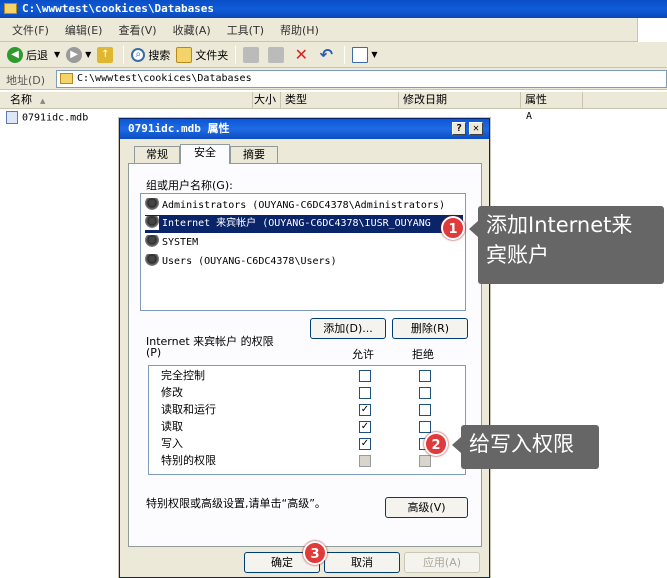 This screenshot has width=667, height=578. I want to click on list-item: 0791idc.mdb, so click(47, 118).